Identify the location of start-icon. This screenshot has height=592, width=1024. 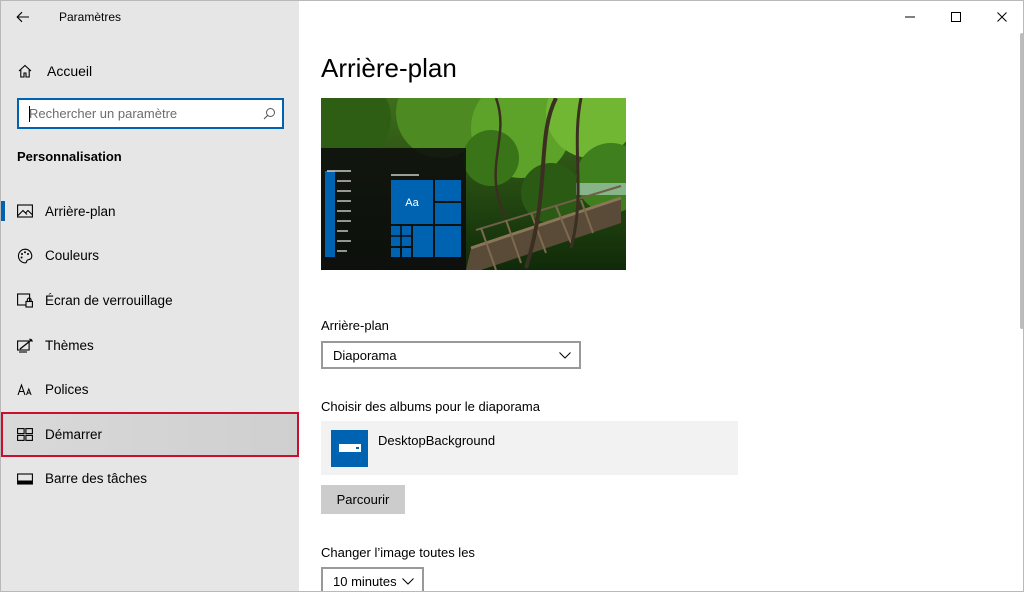
(25, 434).